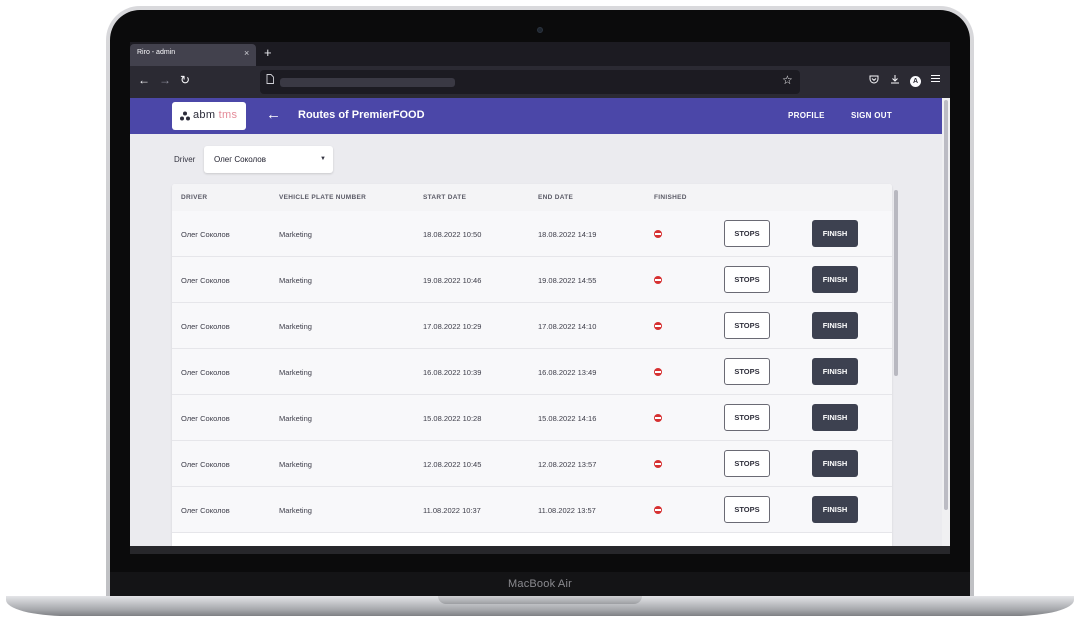 This screenshot has width=1080, height=632. Describe the element at coordinates (556, 197) in the screenshot. I see `column-header-end-date: END DATE` at that location.